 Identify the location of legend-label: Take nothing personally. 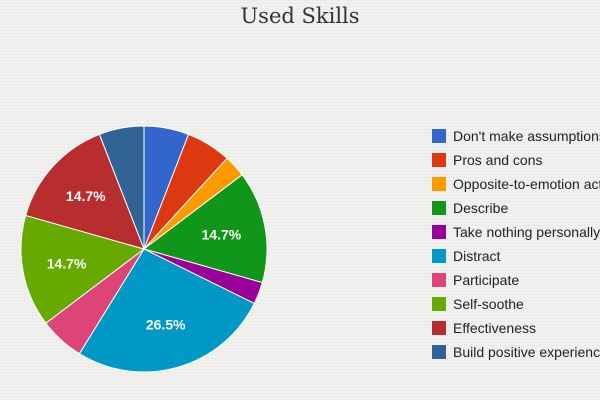
(526, 232).